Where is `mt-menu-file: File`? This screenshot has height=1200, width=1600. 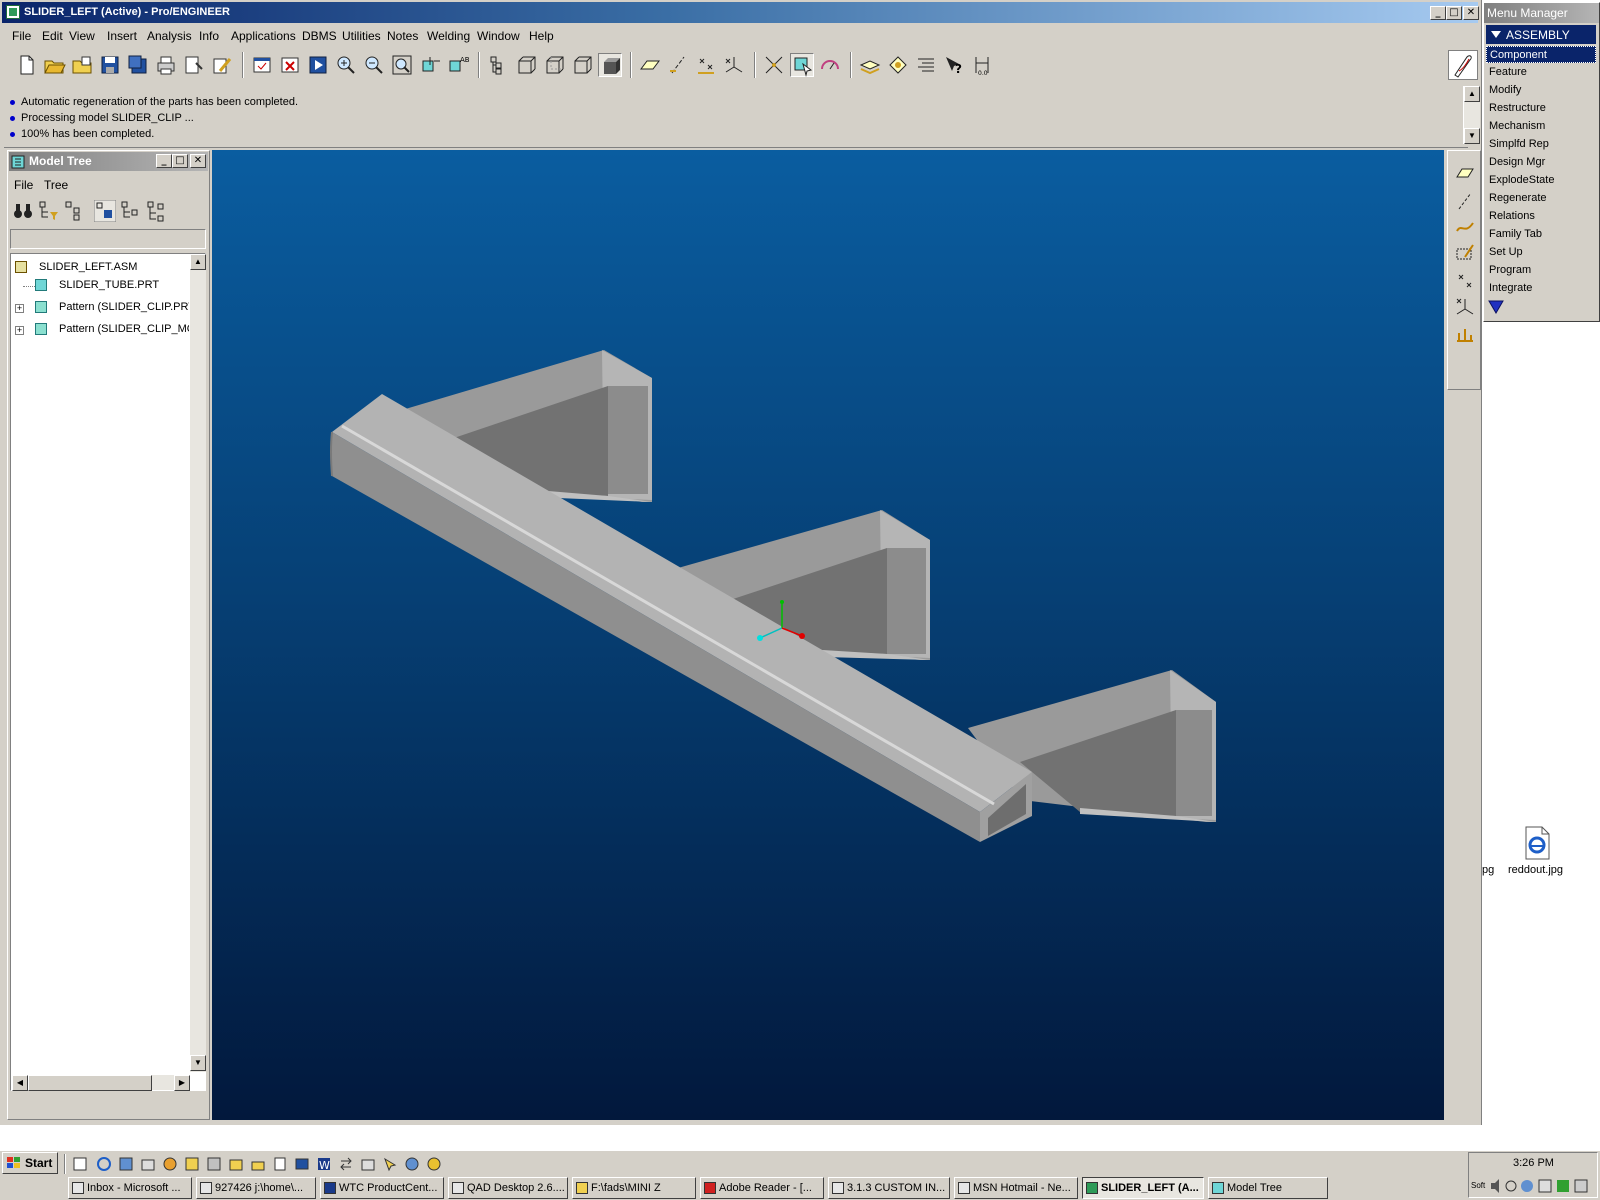
mt-menu-file: File is located at coordinates (23, 185).